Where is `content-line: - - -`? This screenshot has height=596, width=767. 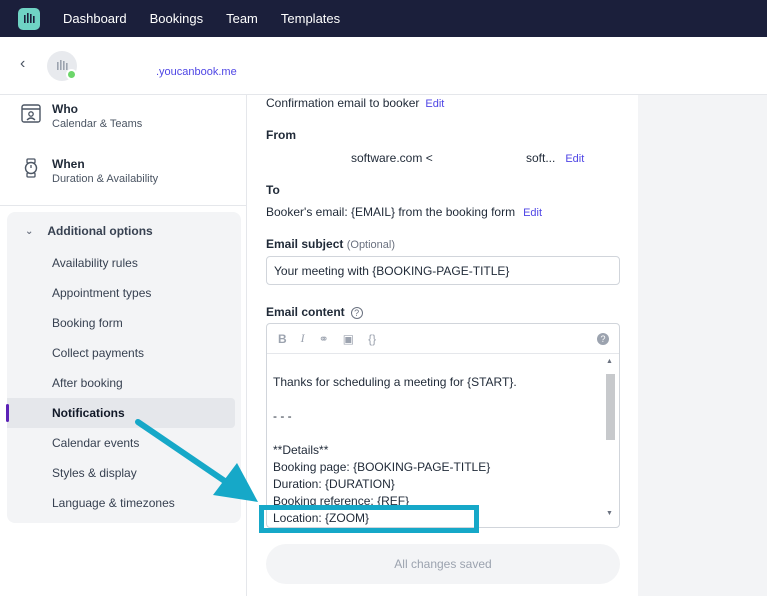 content-line: - - - is located at coordinates (282, 416).